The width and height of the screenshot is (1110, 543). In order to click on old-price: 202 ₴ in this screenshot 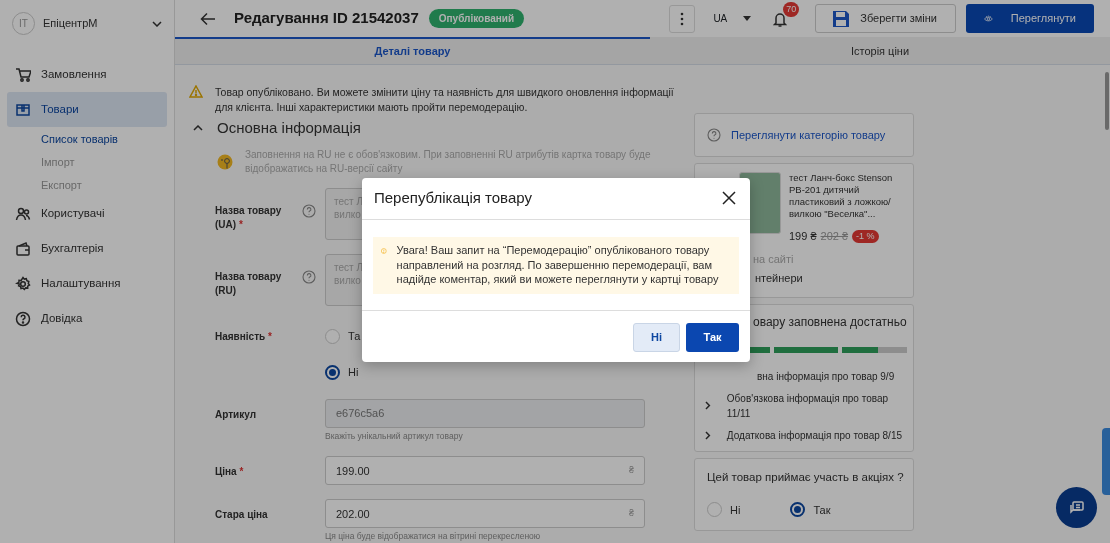, I will do `click(834, 236)`.